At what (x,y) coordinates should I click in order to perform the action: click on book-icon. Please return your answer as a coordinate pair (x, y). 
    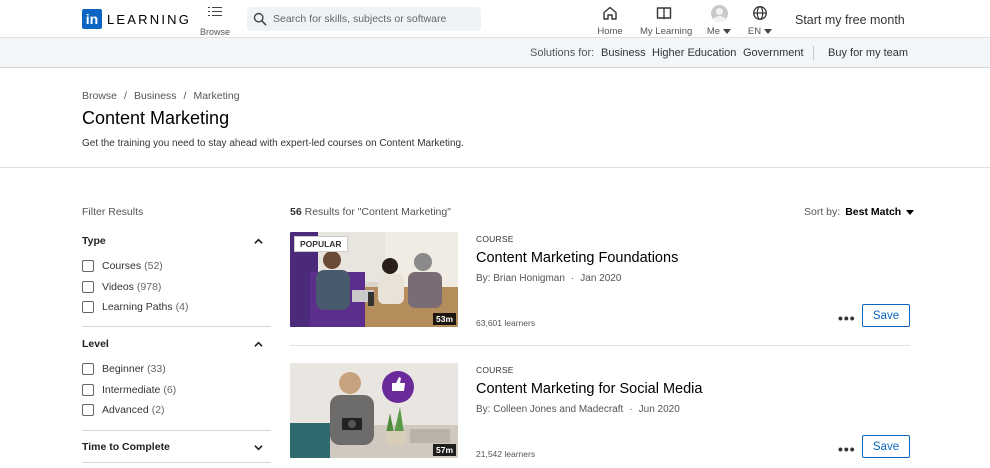
    Looking at the image, I should click on (664, 13).